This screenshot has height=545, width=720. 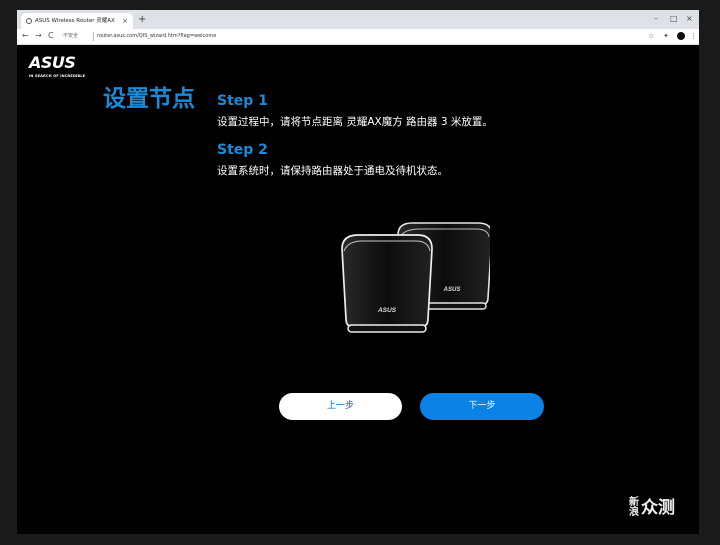 What do you see at coordinates (70, 36) in the screenshot?
I see `security-label: 不安全` at bounding box center [70, 36].